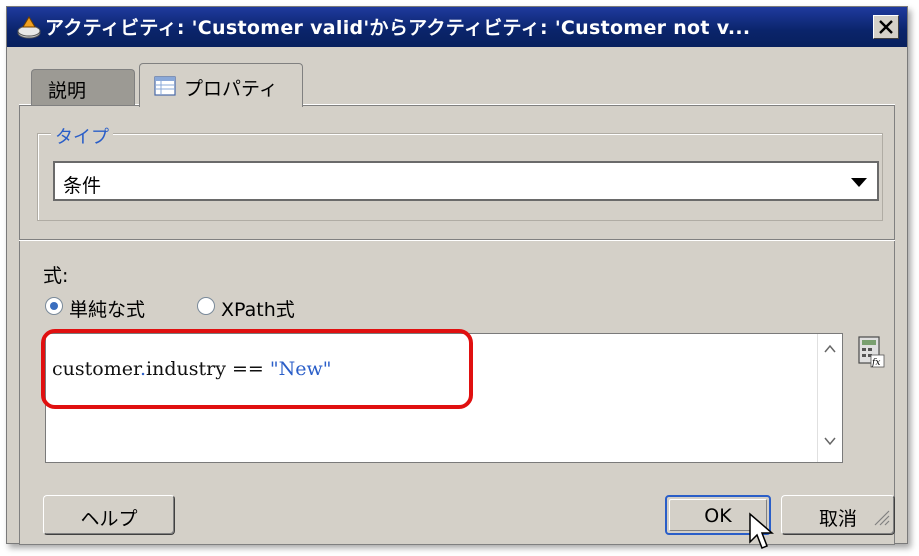  Describe the element at coordinates (257, 369) in the screenshot. I see `annotation-highlight` at that location.